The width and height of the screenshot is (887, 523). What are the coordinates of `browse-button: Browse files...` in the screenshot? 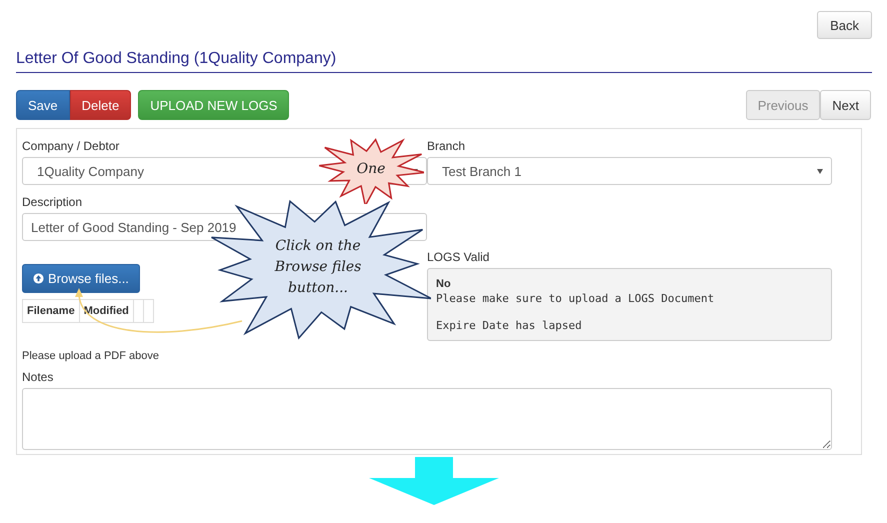 It's located at (81, 278).